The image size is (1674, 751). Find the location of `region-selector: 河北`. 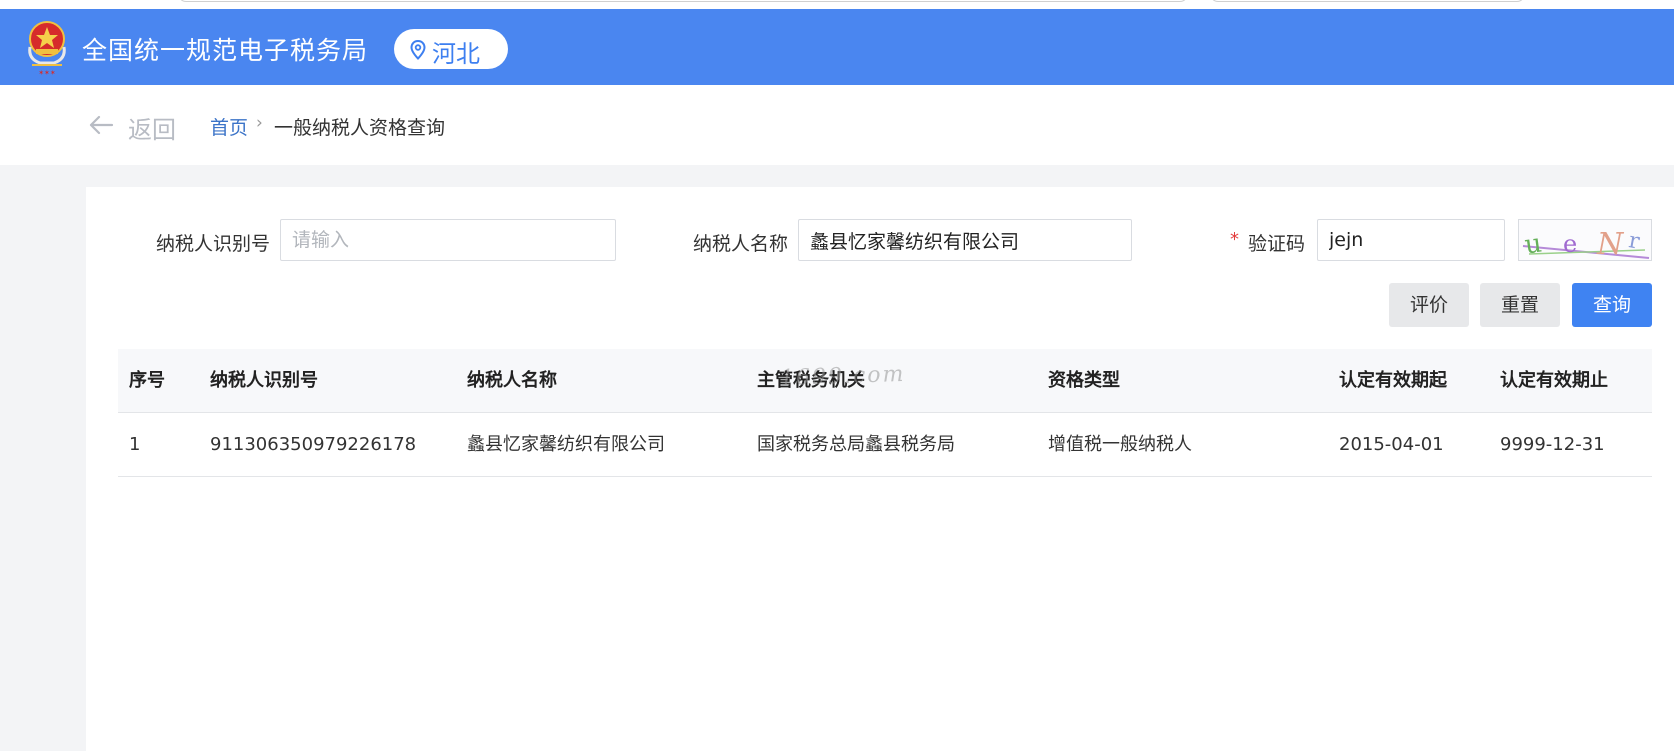

region-selector: 河北 is located at coordinates (451, 49).